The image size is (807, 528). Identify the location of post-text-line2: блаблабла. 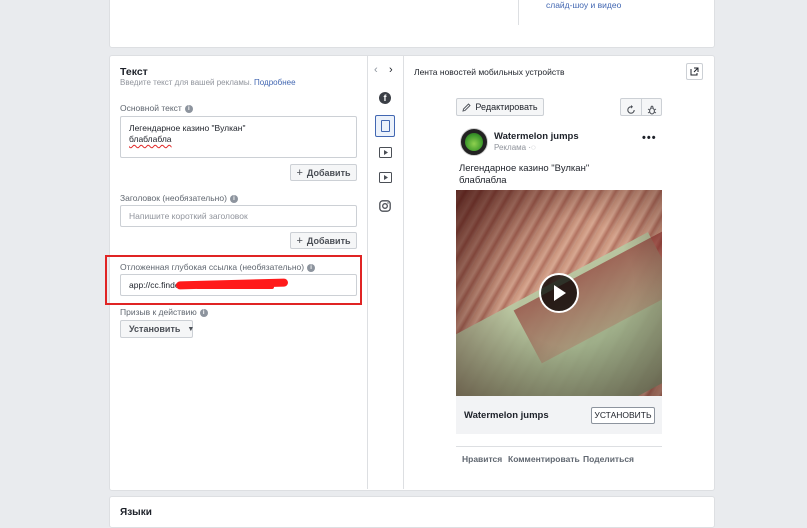
(483, 180).